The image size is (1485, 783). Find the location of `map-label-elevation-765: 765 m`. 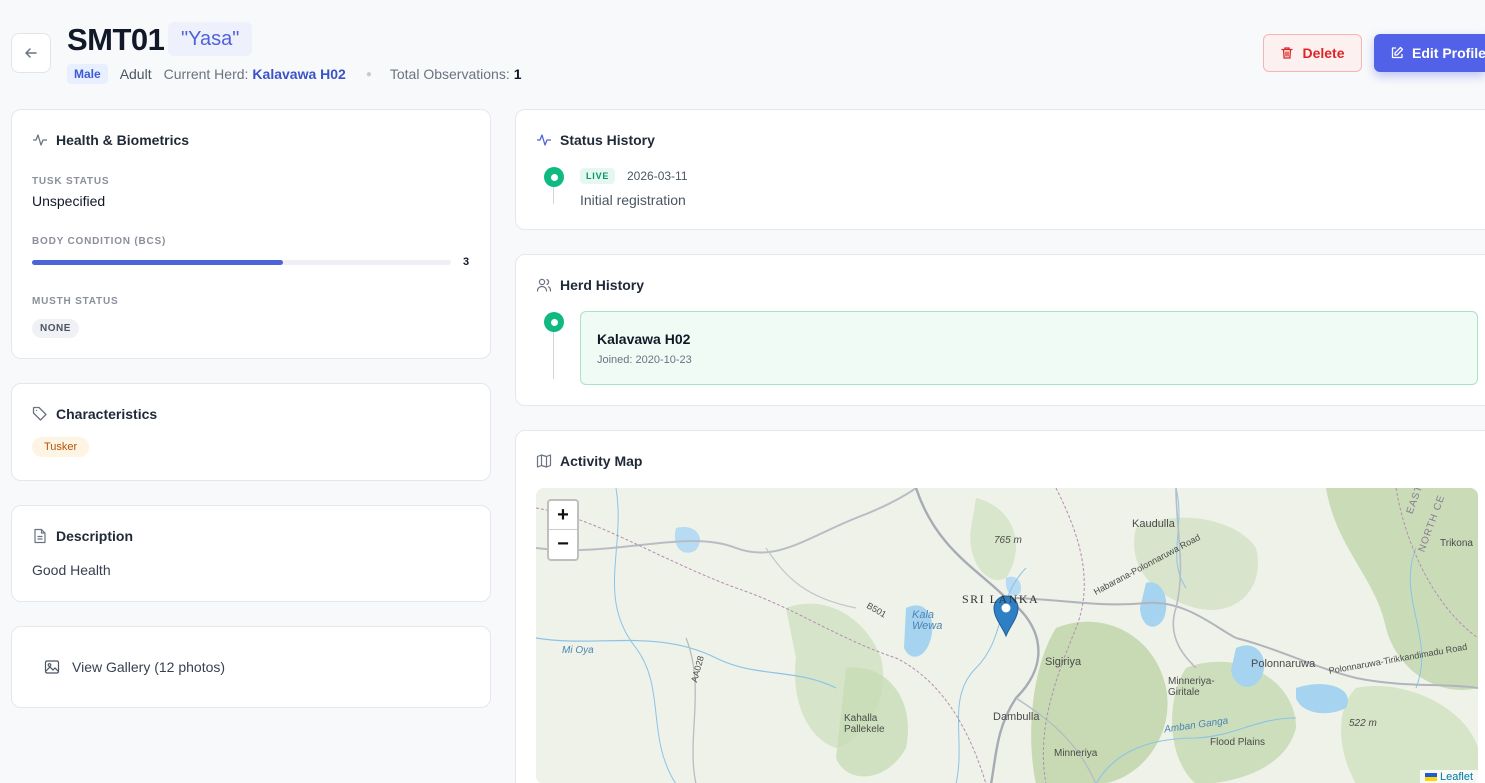

map-label-elevation-765: 765 m is located at coordinates (1008, 540).